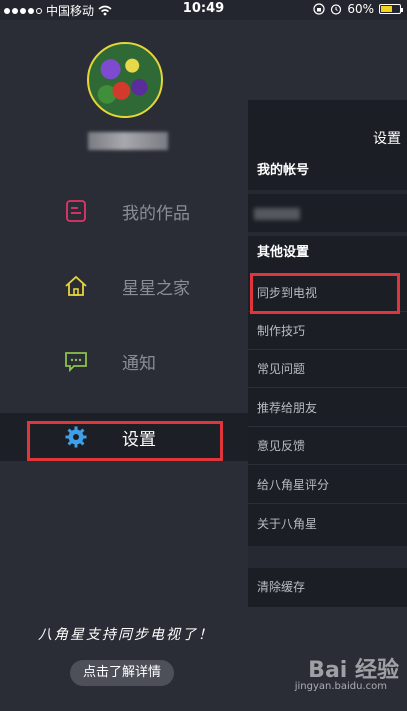  I want to click on baidu-watermark: Bai 经验, so click(353, 668).